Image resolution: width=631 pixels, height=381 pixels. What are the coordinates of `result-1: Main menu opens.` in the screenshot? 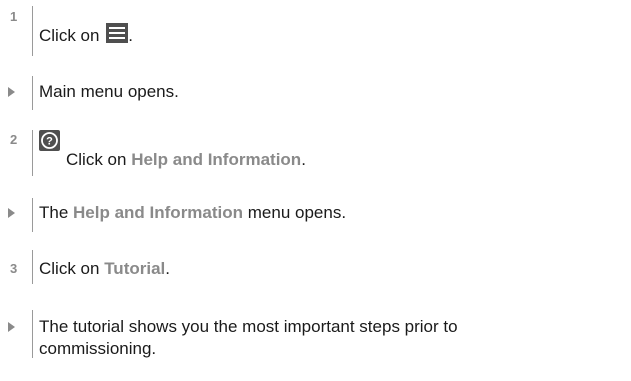 It's located at (315, 92).